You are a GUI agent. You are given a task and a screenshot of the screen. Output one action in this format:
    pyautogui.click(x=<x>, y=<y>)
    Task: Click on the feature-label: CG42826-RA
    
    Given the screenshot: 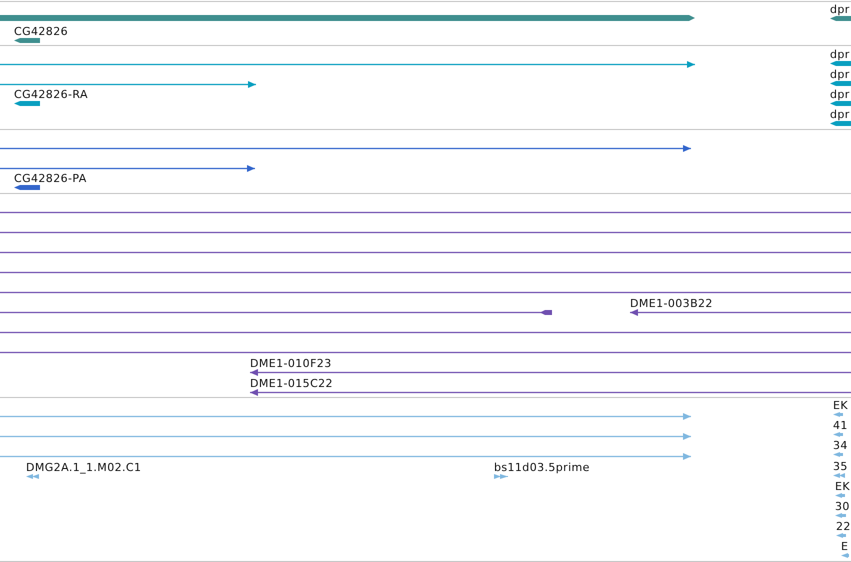 What is the action you would take?
    pyautogui.click(x=51, y=94)
    